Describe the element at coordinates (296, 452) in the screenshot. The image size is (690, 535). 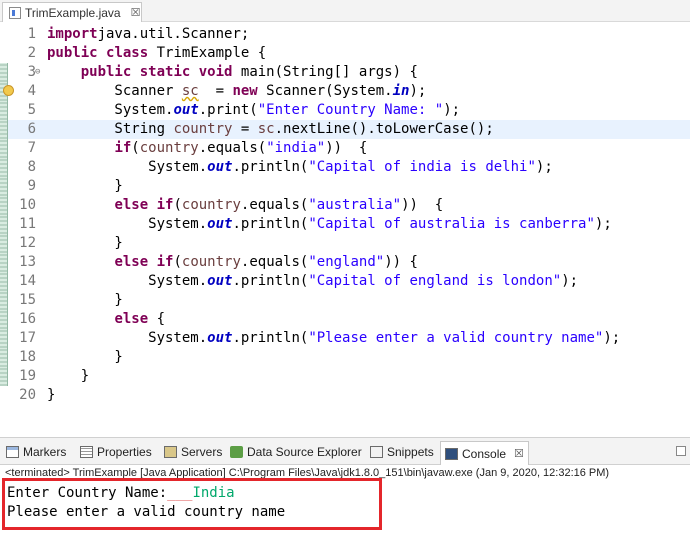
I see `tab-data-source-explorer: Data Source Explorer` at that location.